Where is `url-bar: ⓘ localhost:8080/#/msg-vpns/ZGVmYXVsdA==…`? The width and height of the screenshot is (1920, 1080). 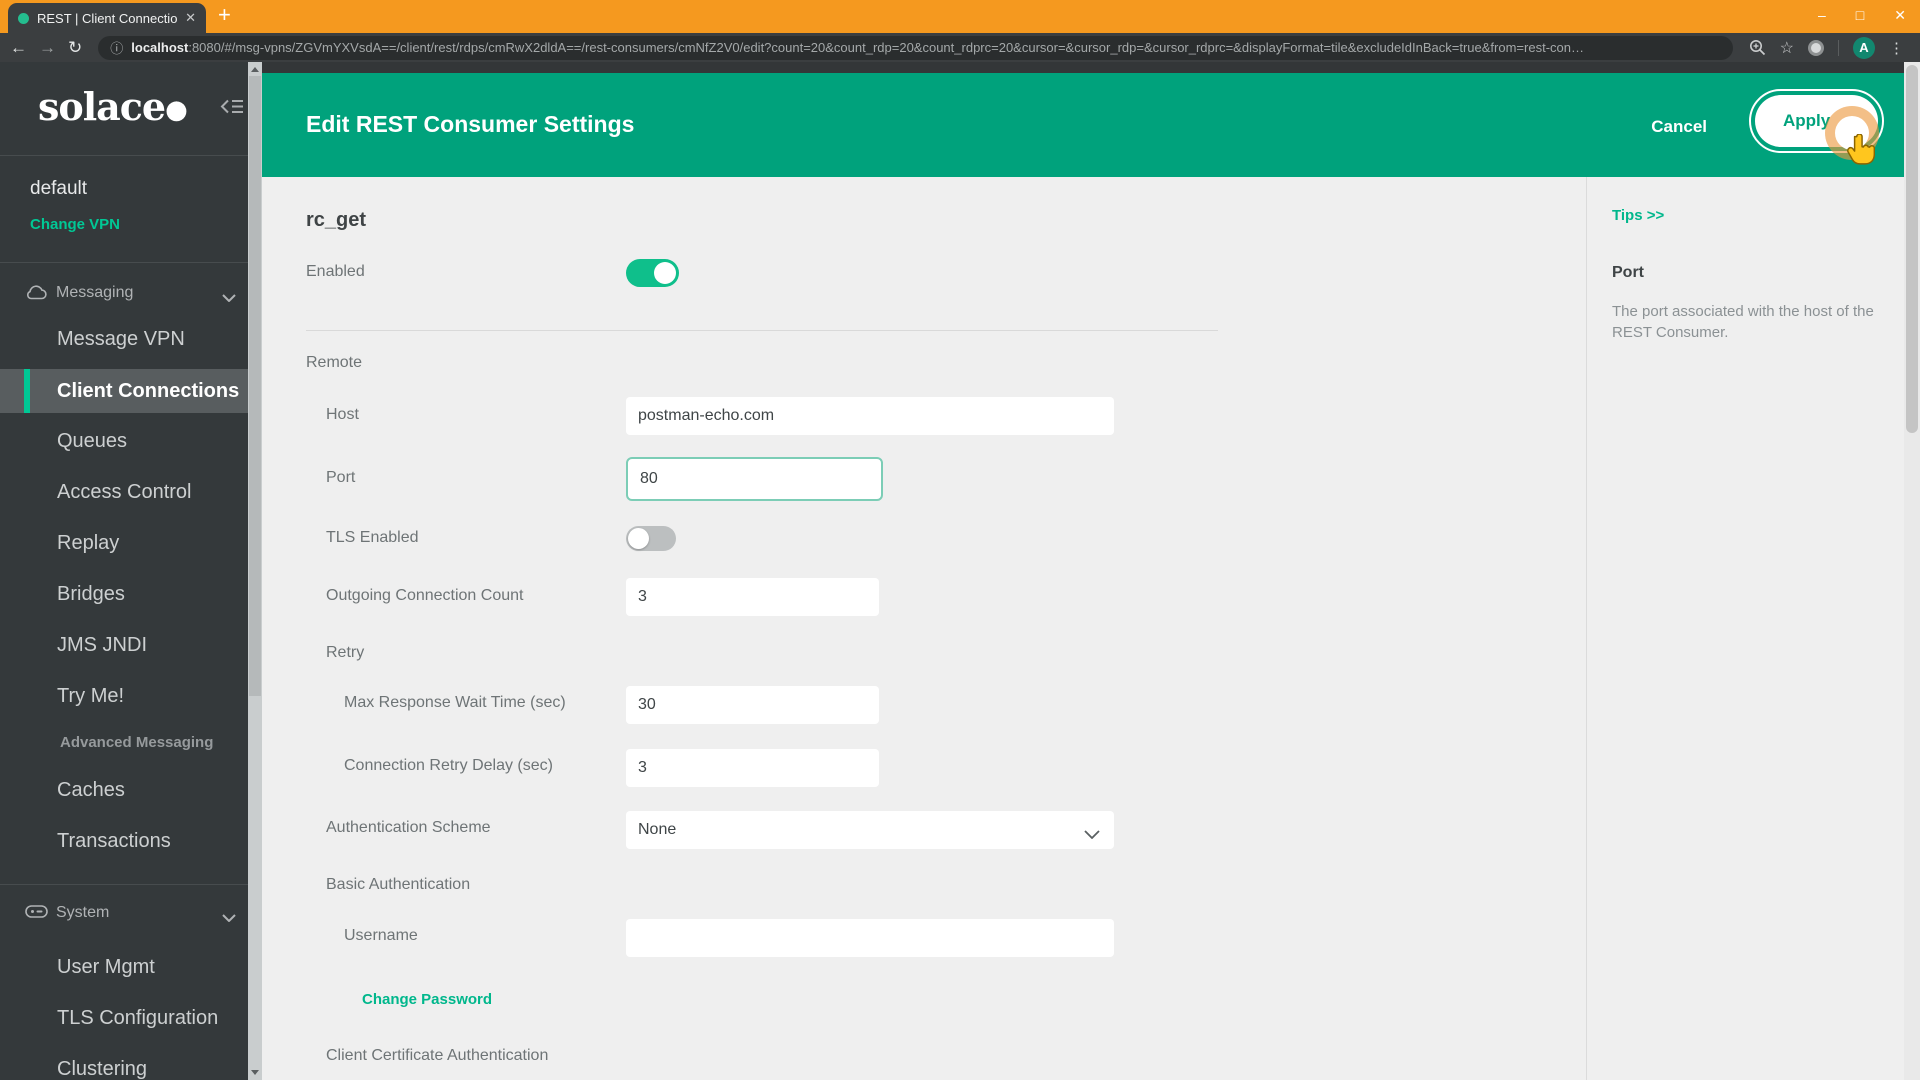 url-bar: ⓘ localhost:8080/#/msg-vpns/ZGVmYXVsdA==… is located at coordinates (915, 47).